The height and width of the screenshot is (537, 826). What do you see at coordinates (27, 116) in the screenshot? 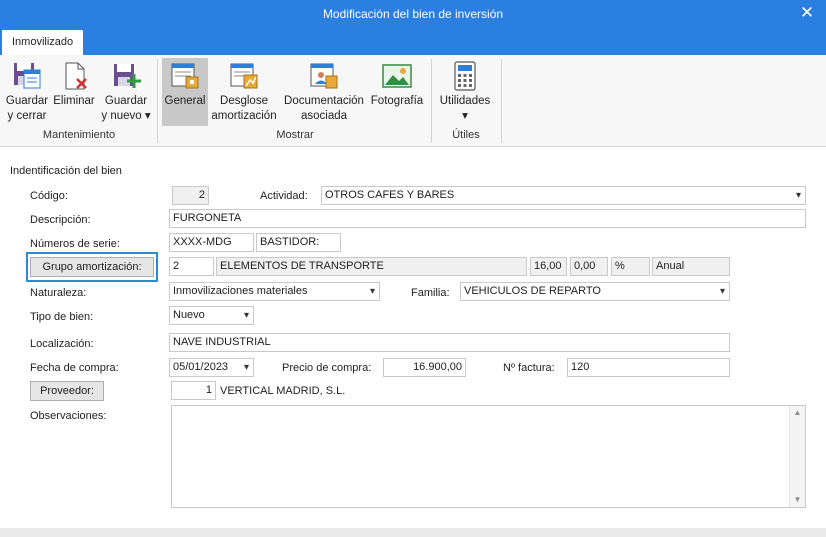
I see `save-close-label-2: y cerrar` at bounding box center [27, 116].